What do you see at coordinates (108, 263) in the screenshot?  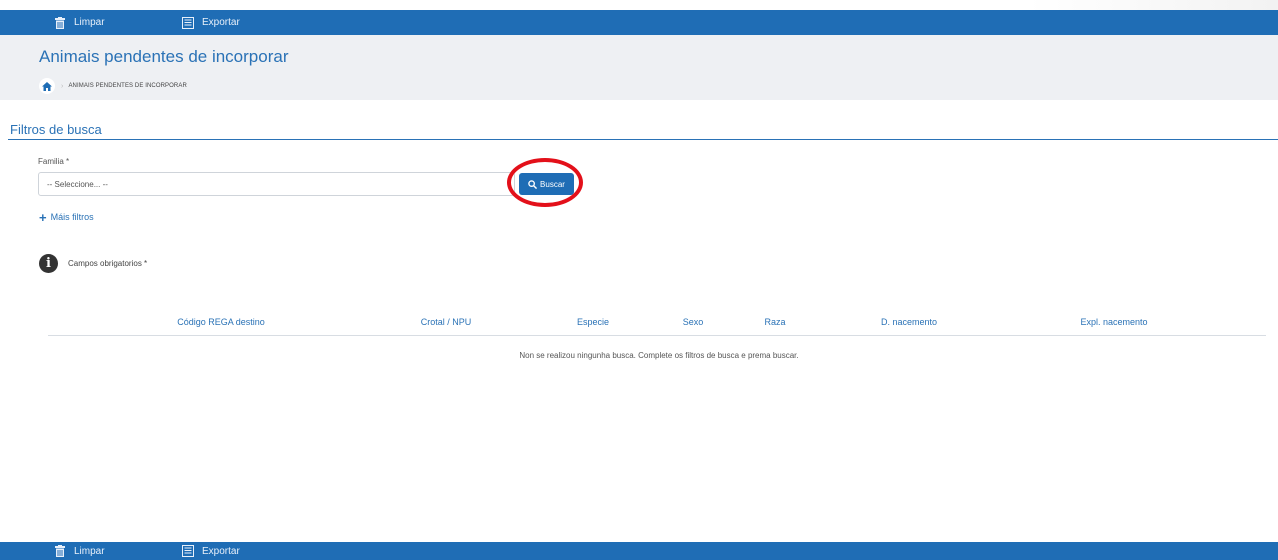 I see `required-fields-label: Campos obrigatorios *` at bounding box center [108, 263].